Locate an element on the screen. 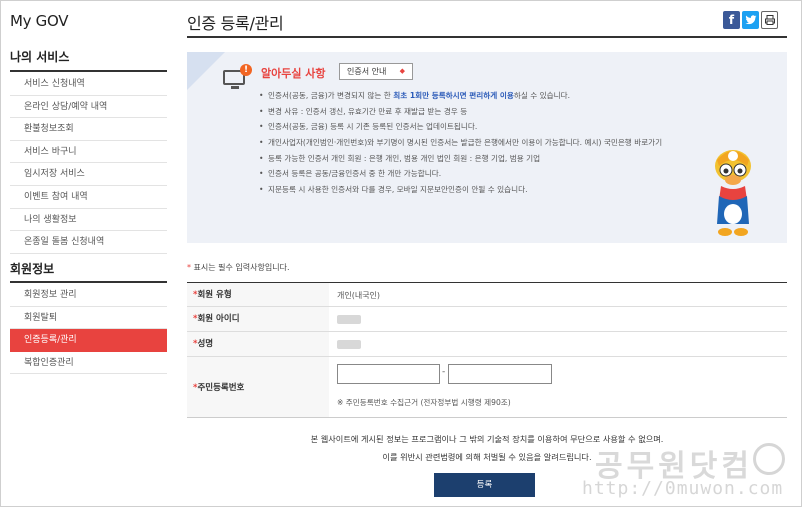 This screenshot has height=507, width=802. member-id-value is located at coordinates (349, 320).